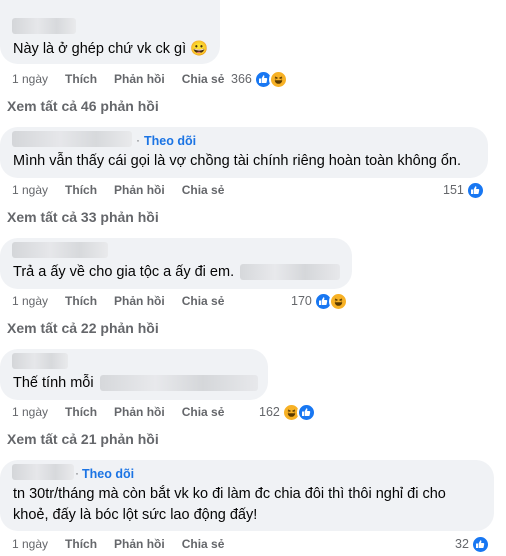  I want to click on reaction-count: 151, so click(453, 190).